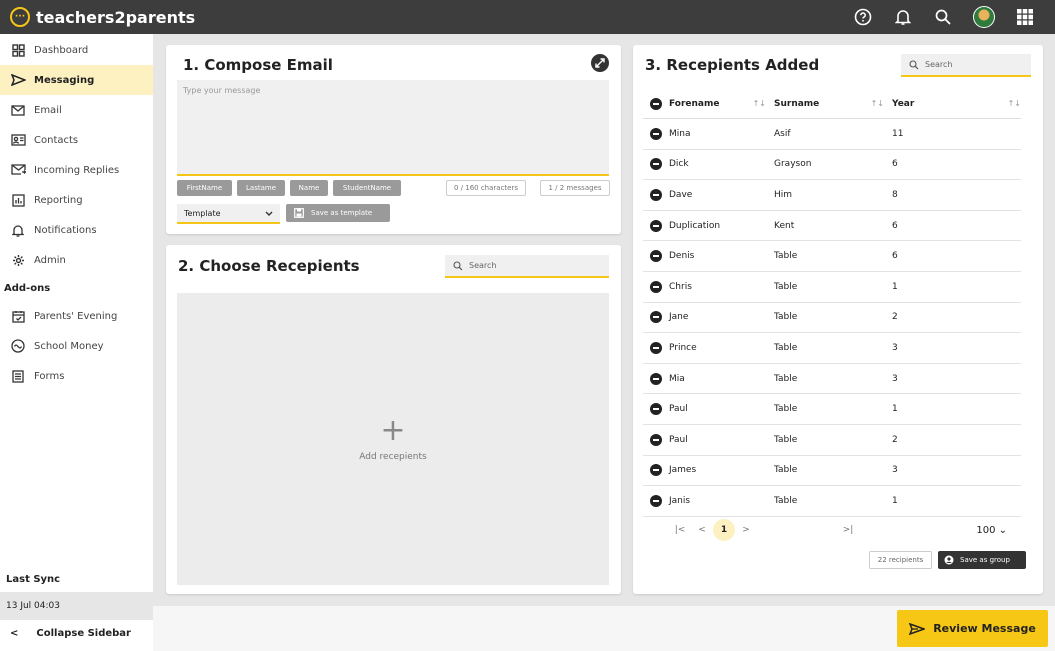 The image size is (1055, 651). I want to click on recipients-search-input: Search, so click(966, 65).